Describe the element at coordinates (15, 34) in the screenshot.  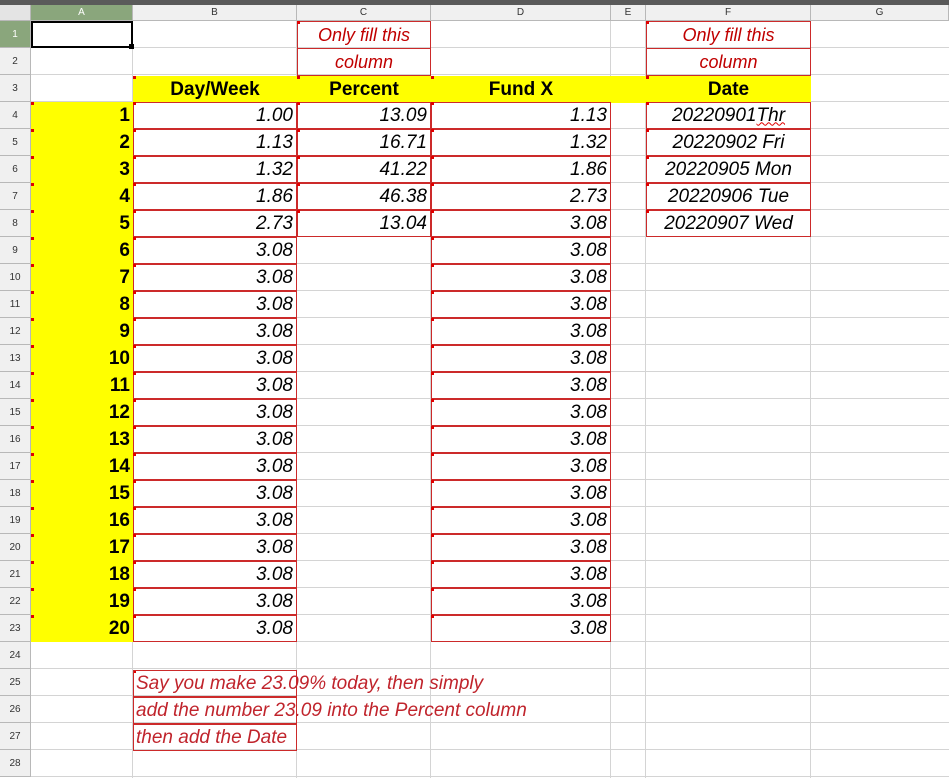
I see `row-header-1: 1` at that location.